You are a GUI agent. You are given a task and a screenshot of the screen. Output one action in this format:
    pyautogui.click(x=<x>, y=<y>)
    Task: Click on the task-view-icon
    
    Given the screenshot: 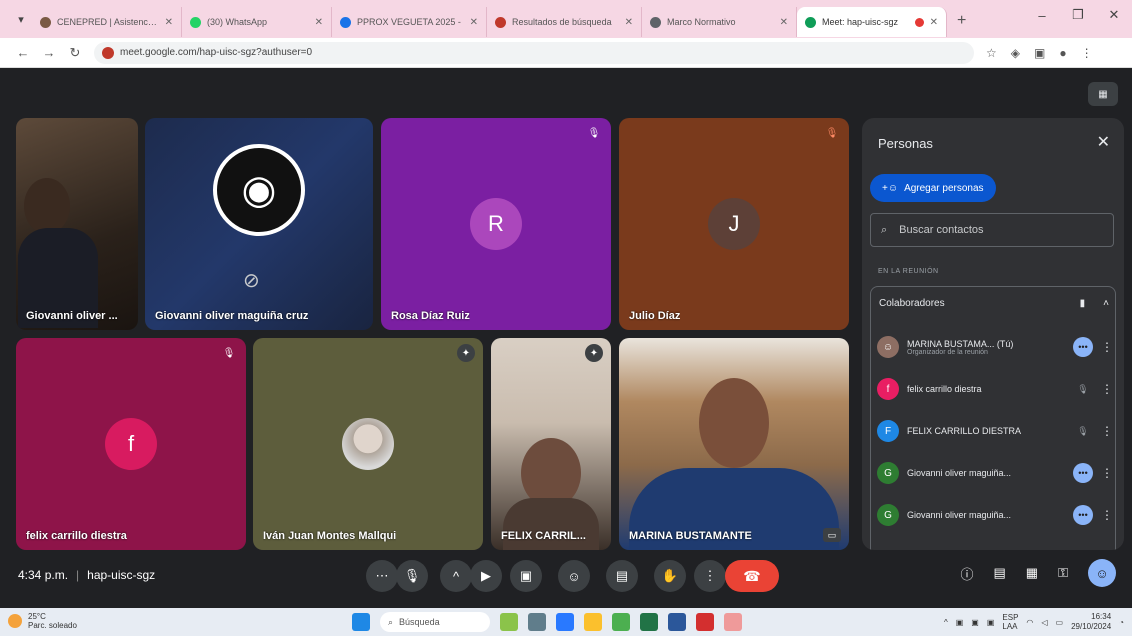 What is the action you would take?
    pyautogui.click(x=537, y=622)
    